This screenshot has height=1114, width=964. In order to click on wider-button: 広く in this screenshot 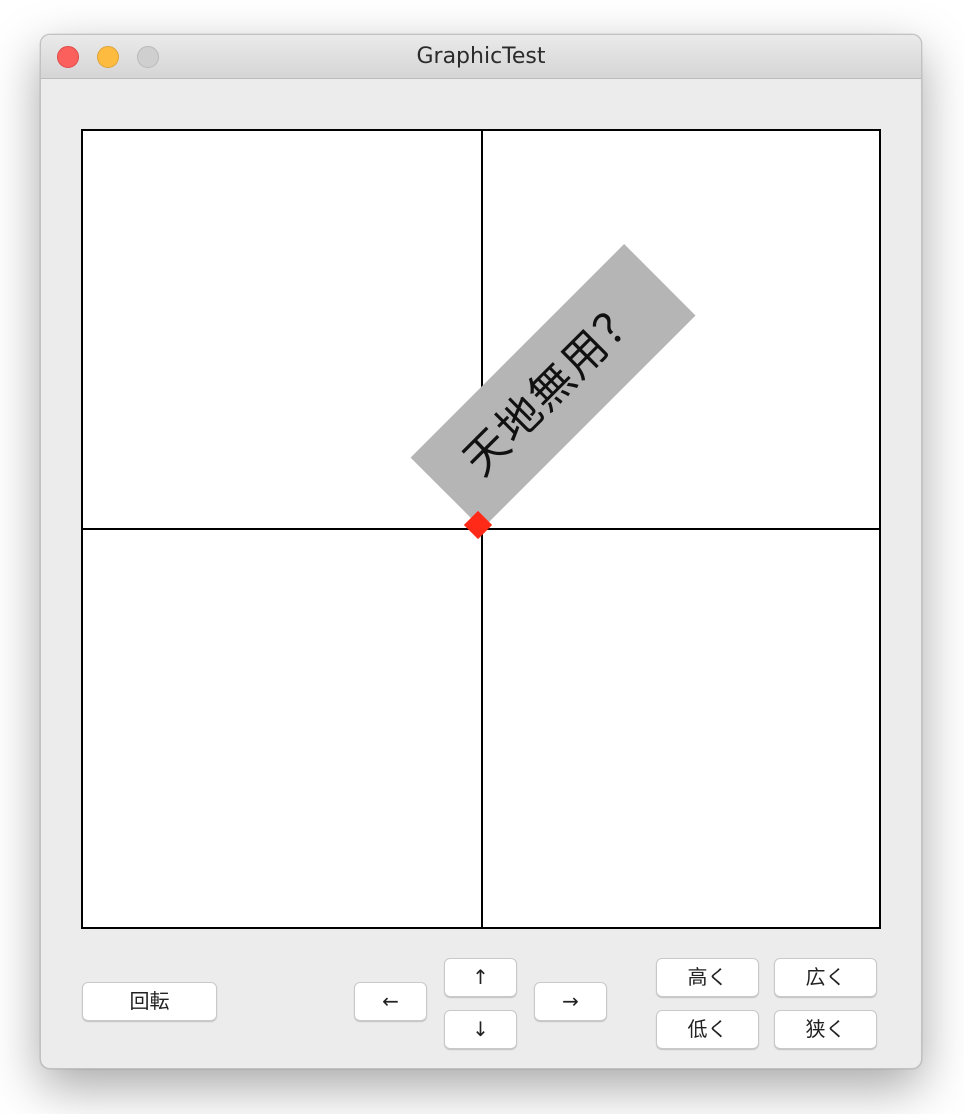, I will do `click(825, 977)`.